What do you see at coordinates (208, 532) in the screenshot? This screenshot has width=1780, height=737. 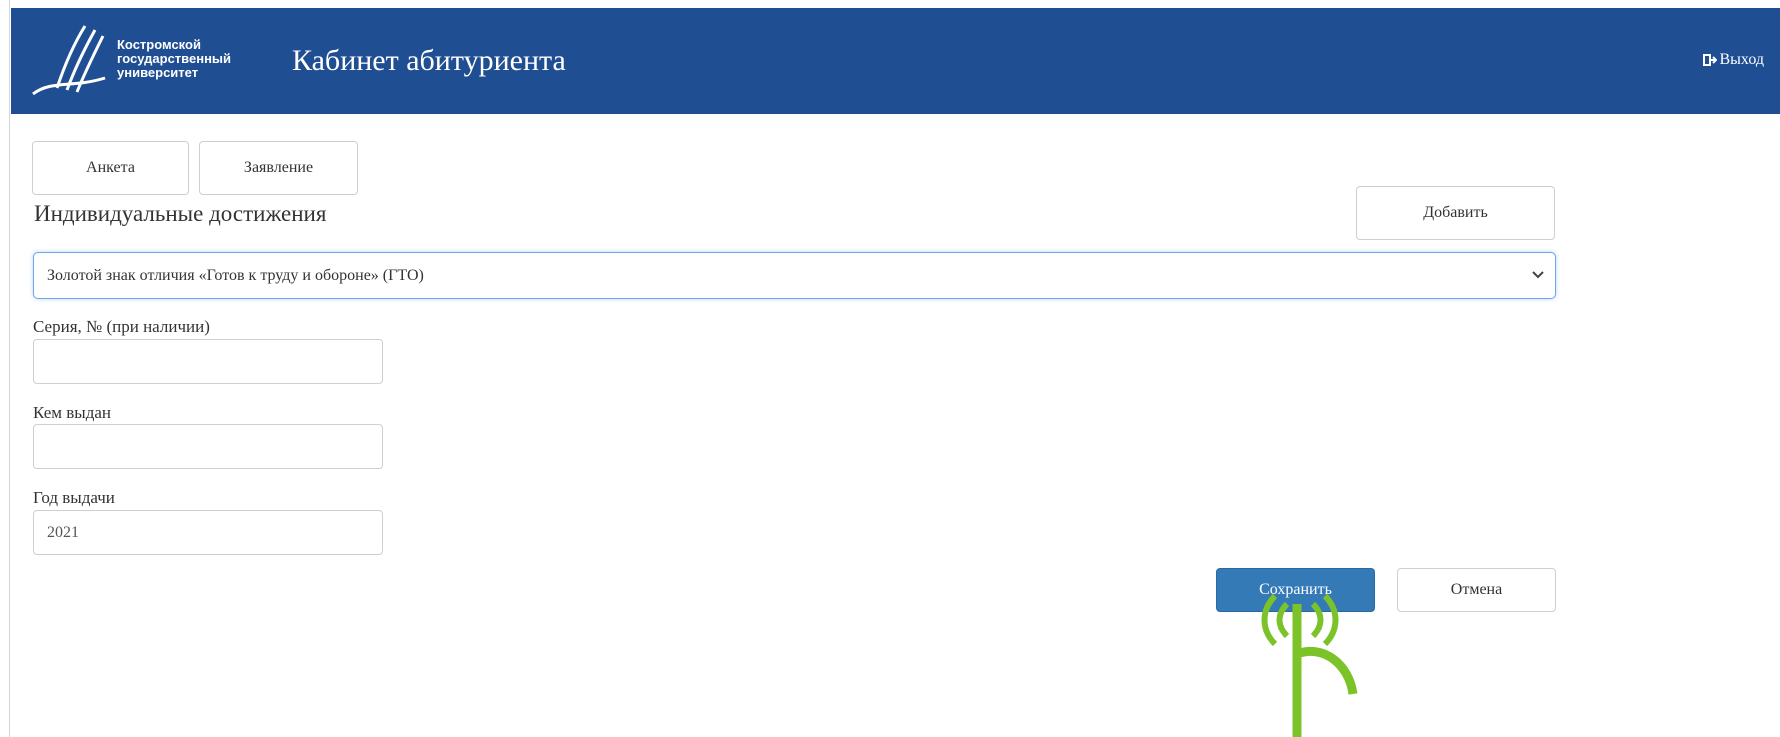 I see `year-input` at bounding box center [208, 532].